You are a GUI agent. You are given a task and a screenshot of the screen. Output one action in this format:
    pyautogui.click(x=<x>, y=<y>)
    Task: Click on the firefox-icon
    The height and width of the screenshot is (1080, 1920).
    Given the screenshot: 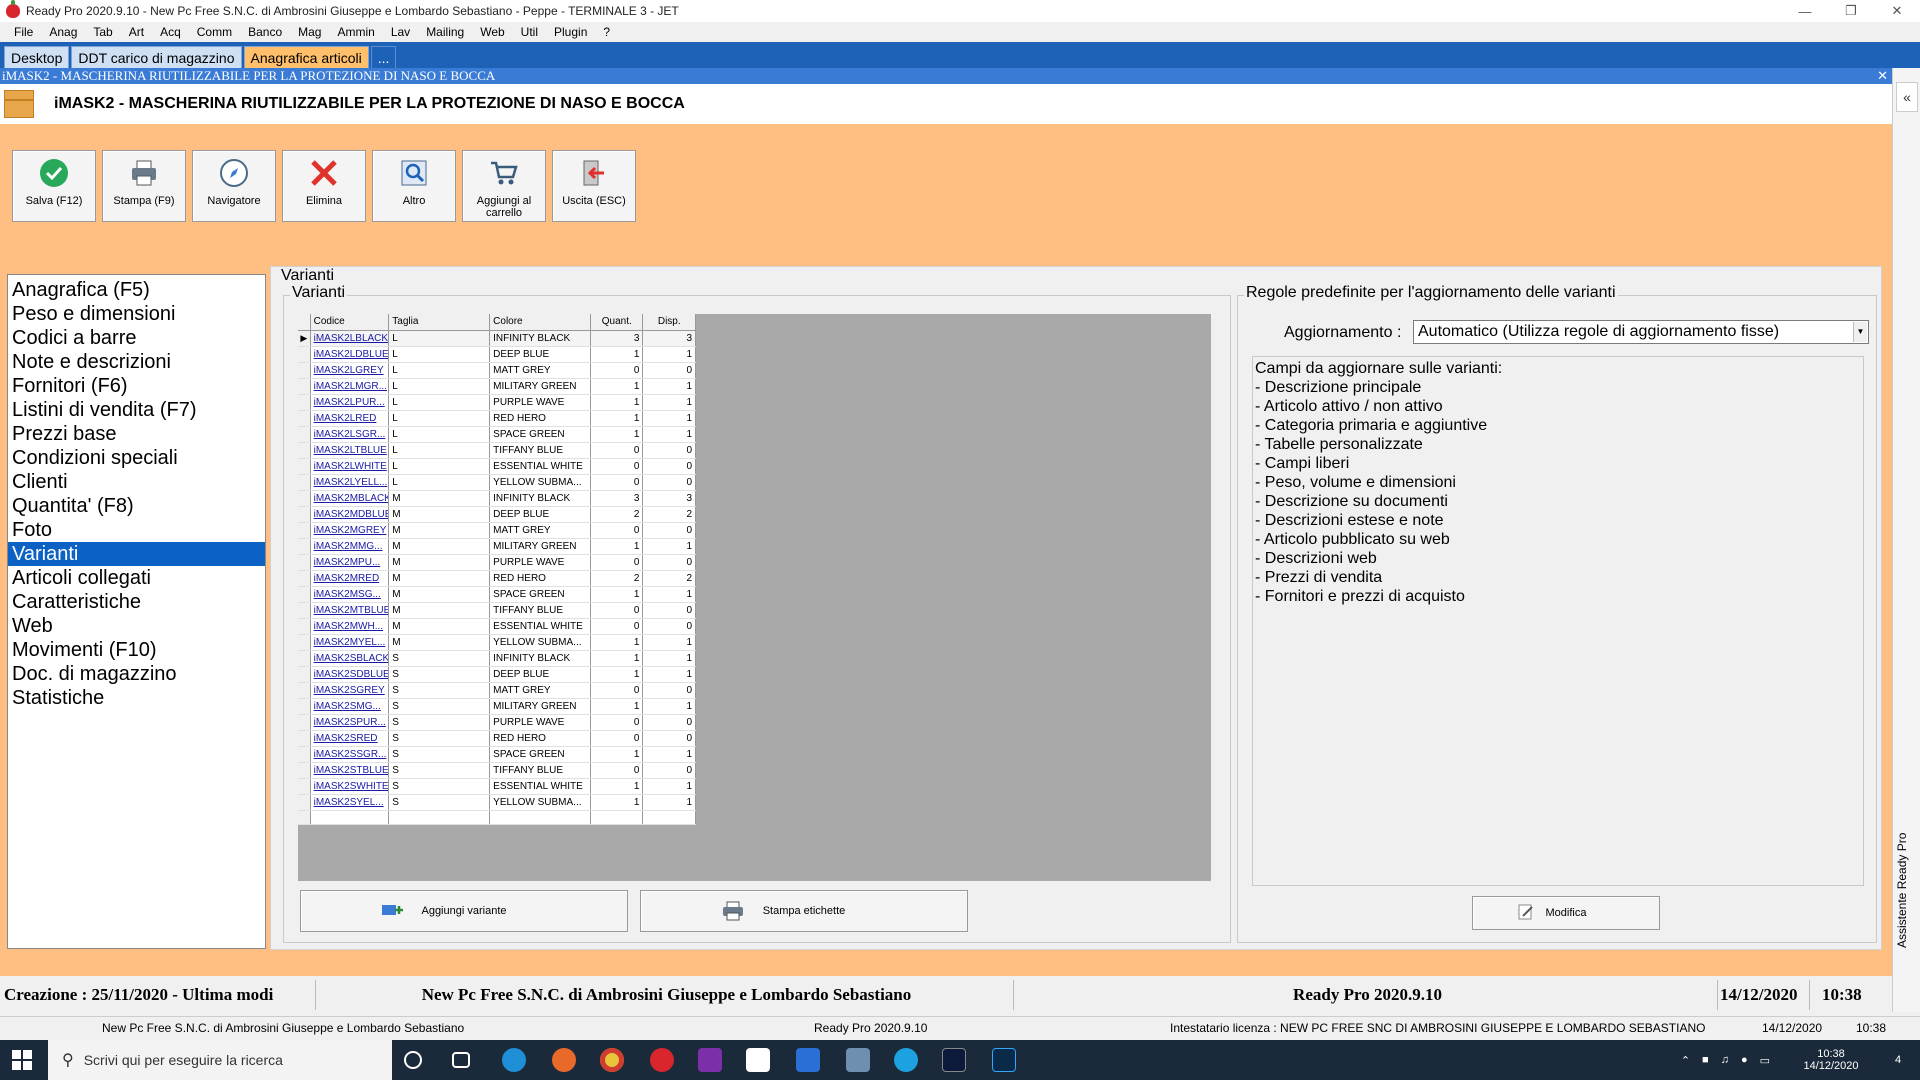 What is the action you would take?
    pyautogui.click(x=564, y=1060)
    